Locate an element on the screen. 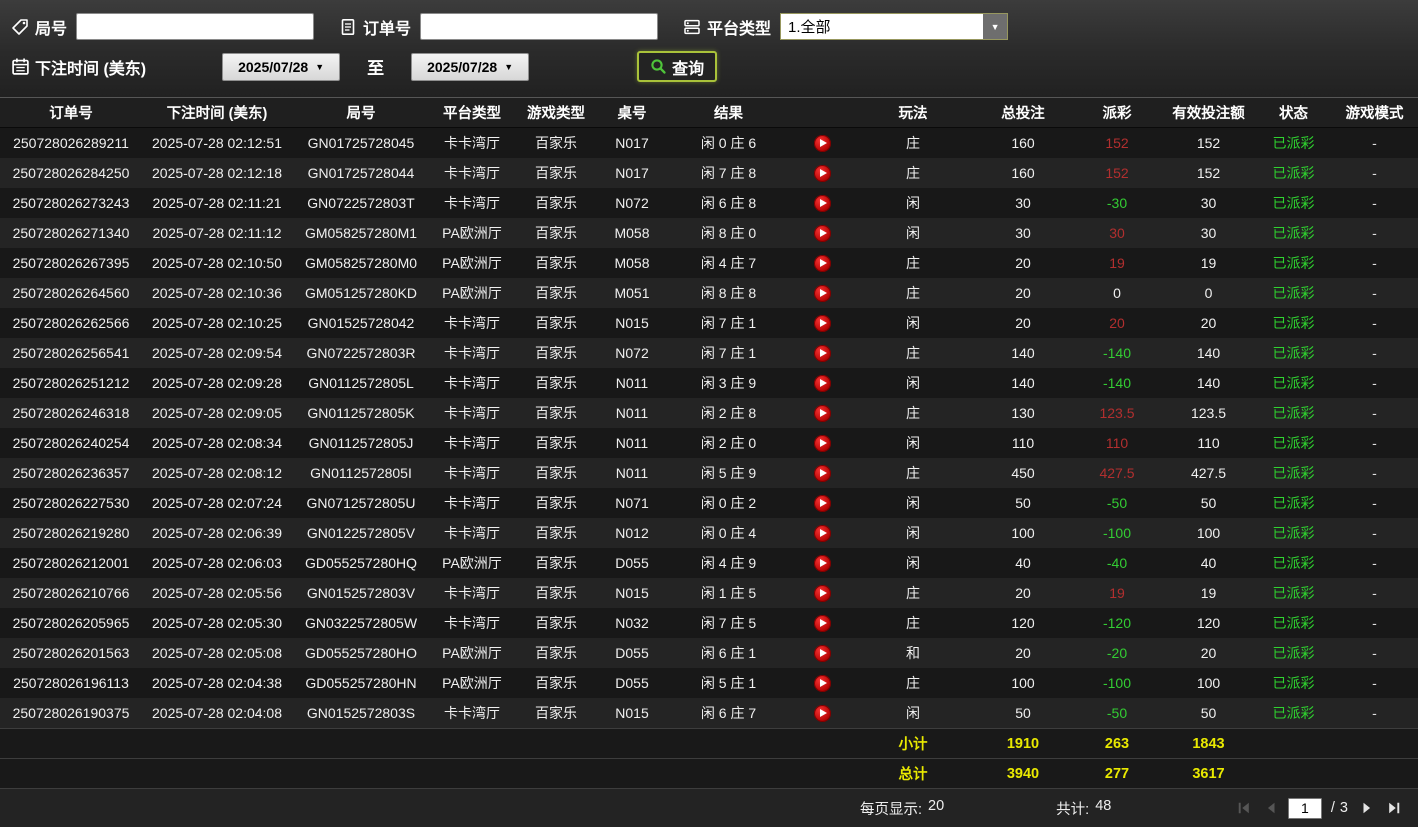  cell-result: 闲 7 庄 1 is located at coordinates (728, 323).